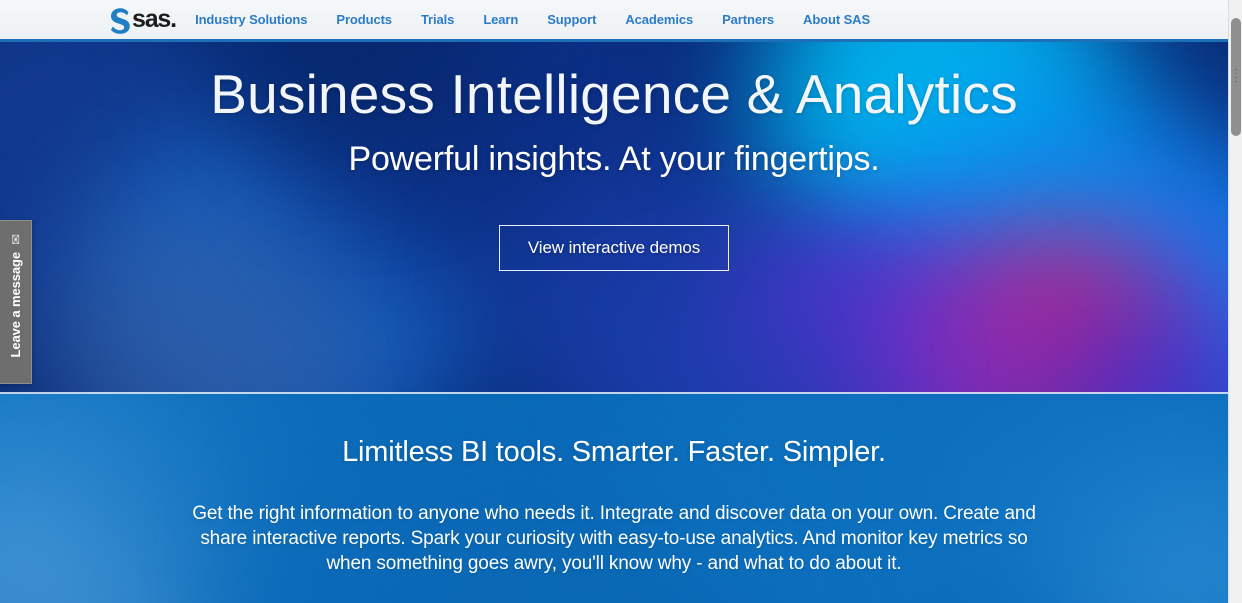  I want to click on nav-item-academics: Academics, so click(659, 19).